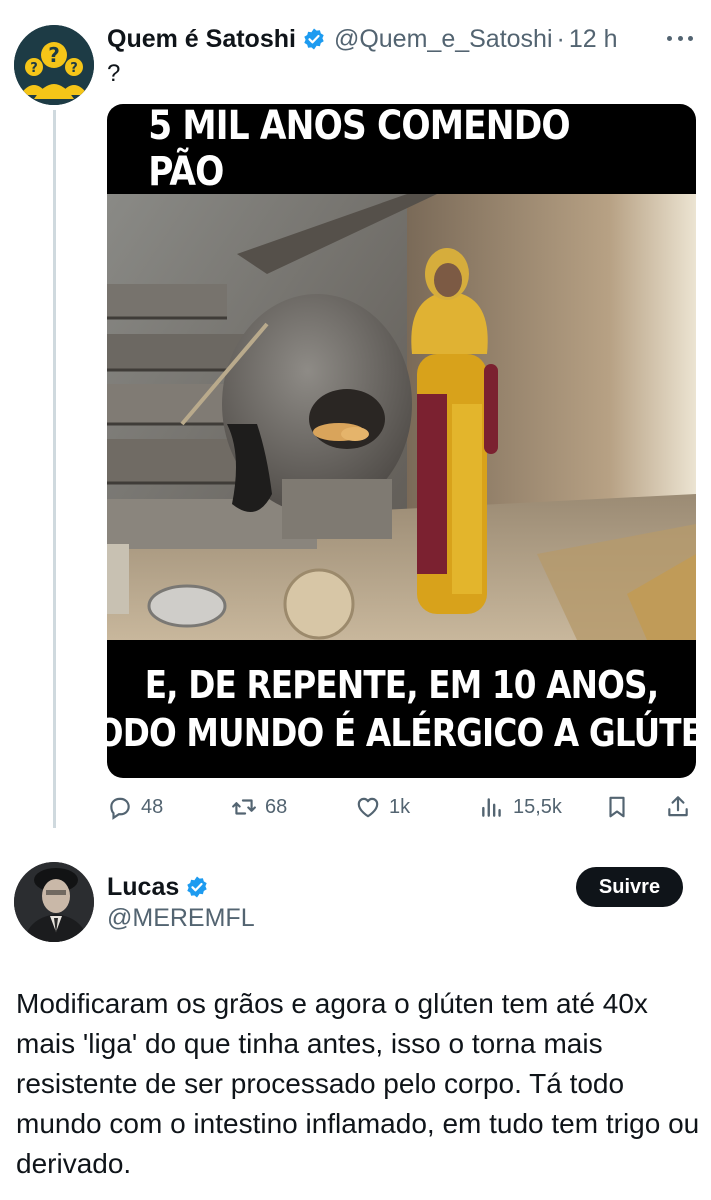 The height and width of the screenshot is (1200, 711). I want to click on share-icon, so click(678, 806).